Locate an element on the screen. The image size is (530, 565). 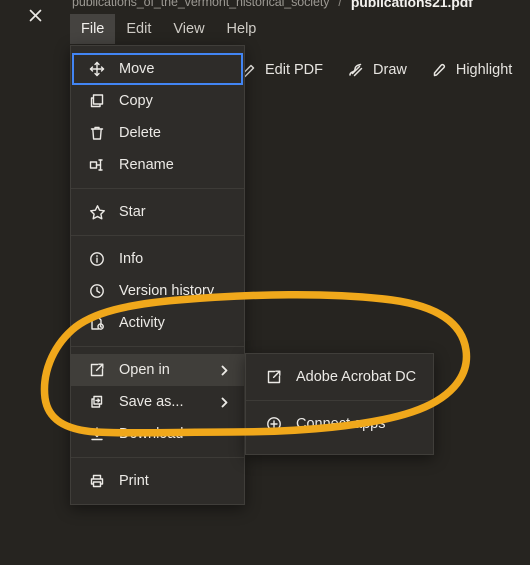
menu-bar-label: Edit is located at coordinates (139, 29).